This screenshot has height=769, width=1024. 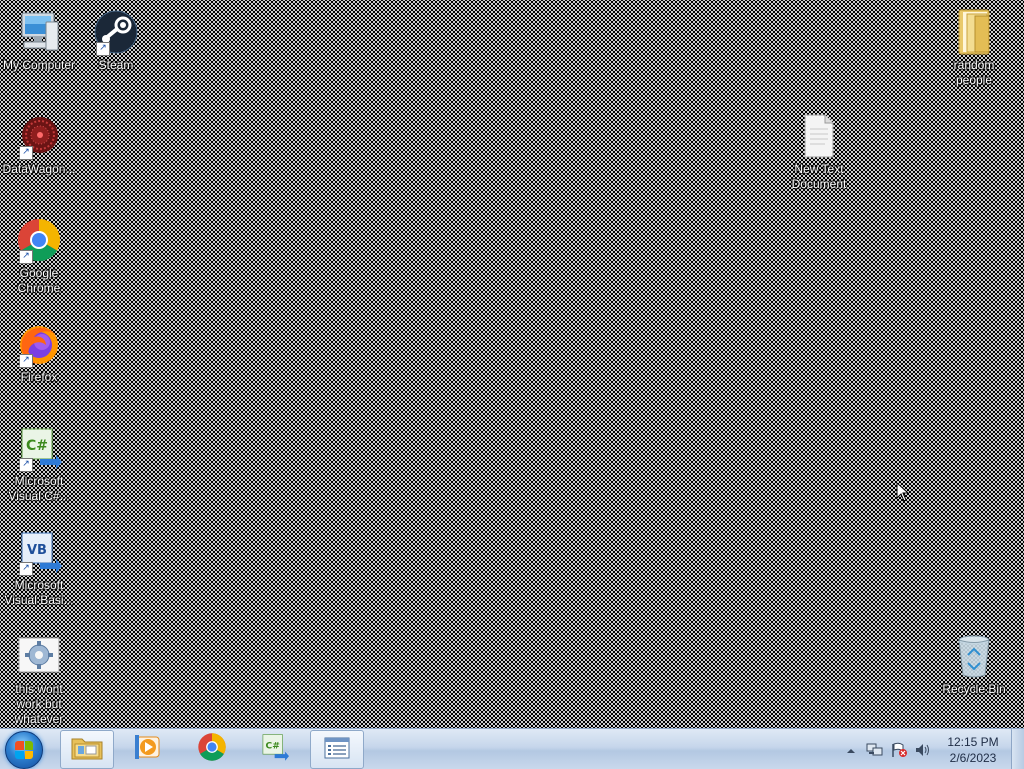 I want to click on visual-csharp-icon: C#, so click(x=274, y=749).